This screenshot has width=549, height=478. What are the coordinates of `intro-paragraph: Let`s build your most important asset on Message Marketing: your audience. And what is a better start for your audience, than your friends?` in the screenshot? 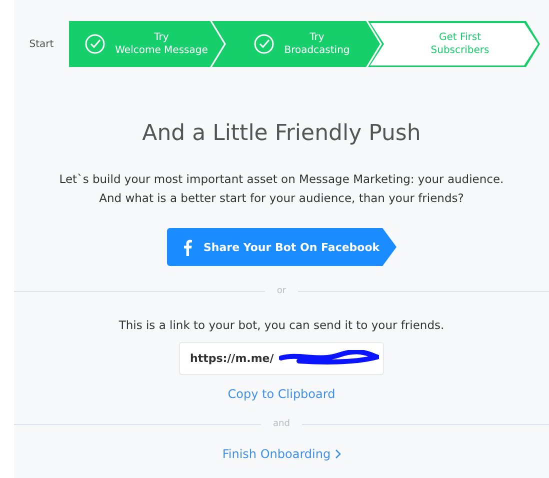 It's located at (281, 189).